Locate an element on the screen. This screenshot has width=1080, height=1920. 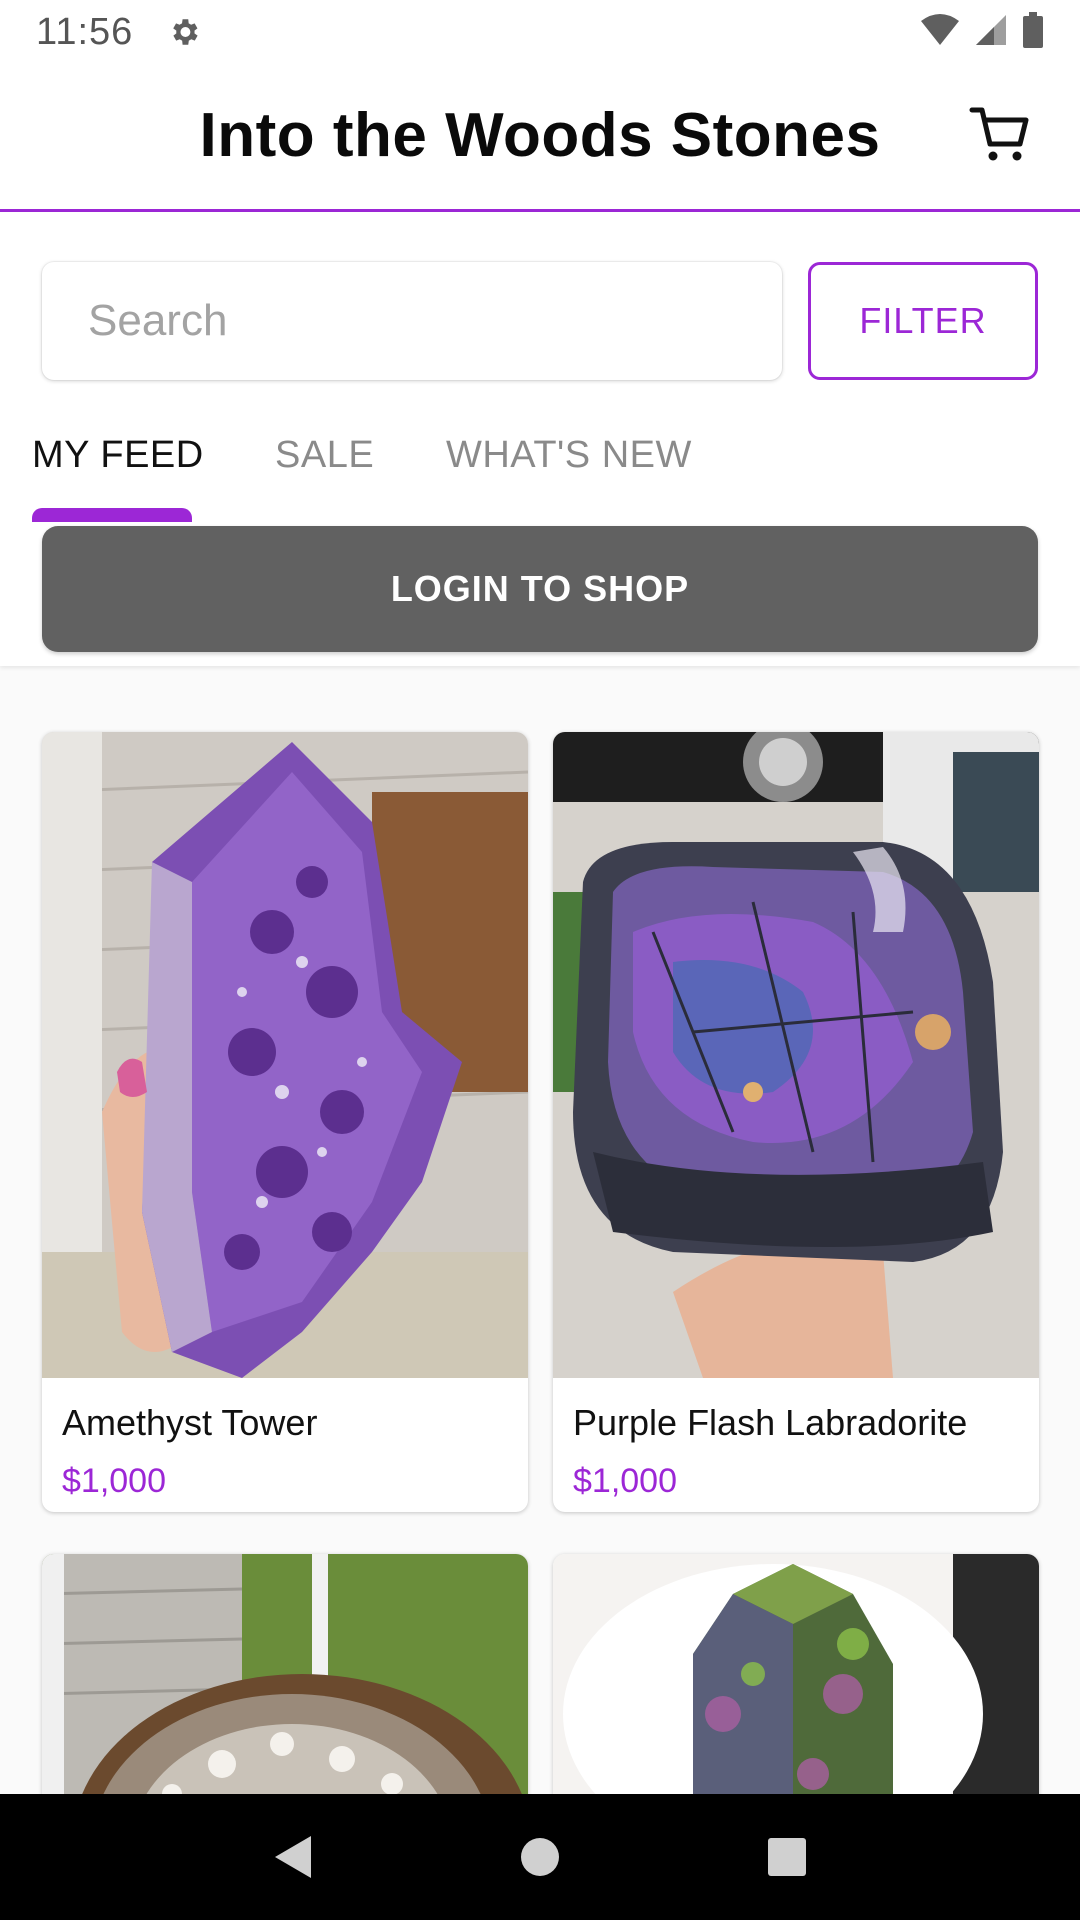
search-input is located at coordinates (435, 321).